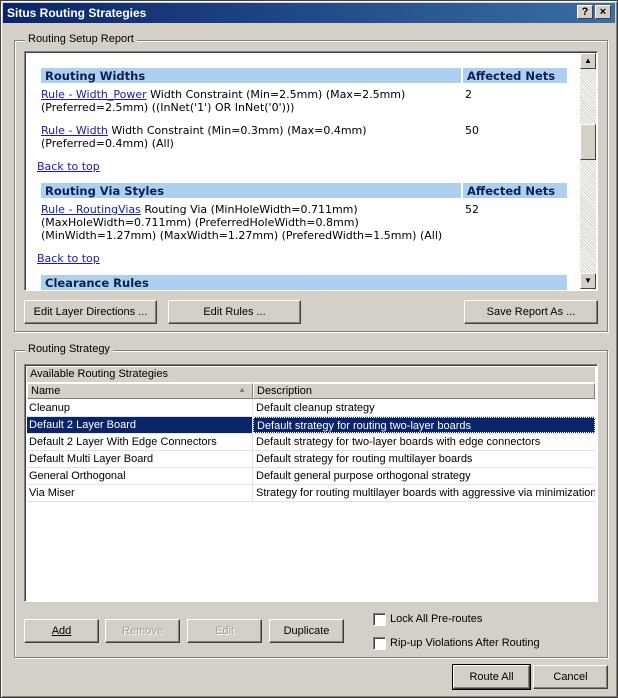 This screenshot has height=698, width=618. What do you see at coordinates (81, 39) in the screenshot?
I see `group-title-setup: Routing Setup Report` at bounding box center [81, 39].